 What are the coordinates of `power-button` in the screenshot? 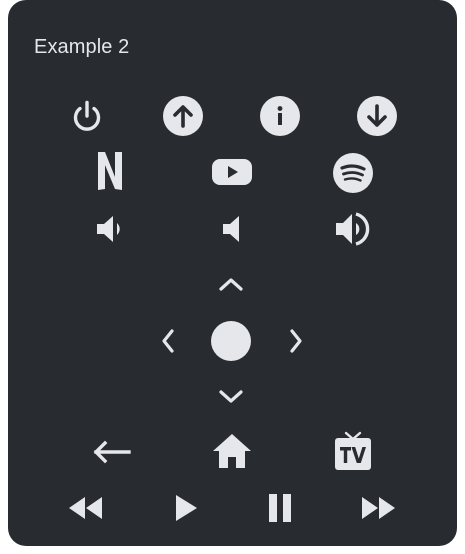 It's located at (87, 117).